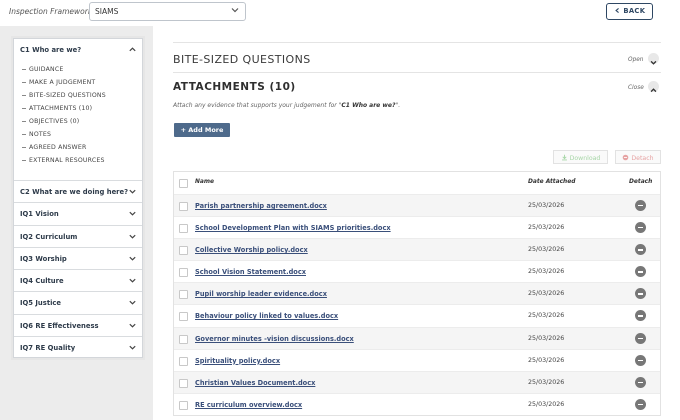  I want to click on bite-sized-questions-title: BITE-SIZED QUESTIONS, so click(242, 59).